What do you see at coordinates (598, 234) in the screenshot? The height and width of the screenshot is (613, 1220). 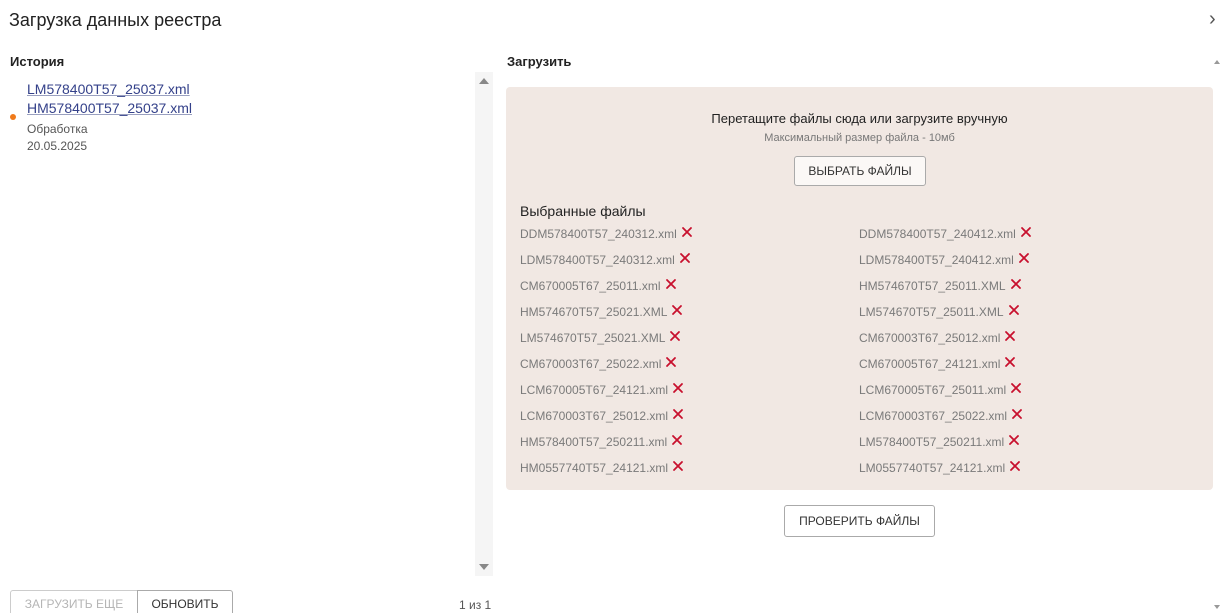 I see `selected-file-name: DDM578400T57_240312.xml` at bounding box center [598, 234].